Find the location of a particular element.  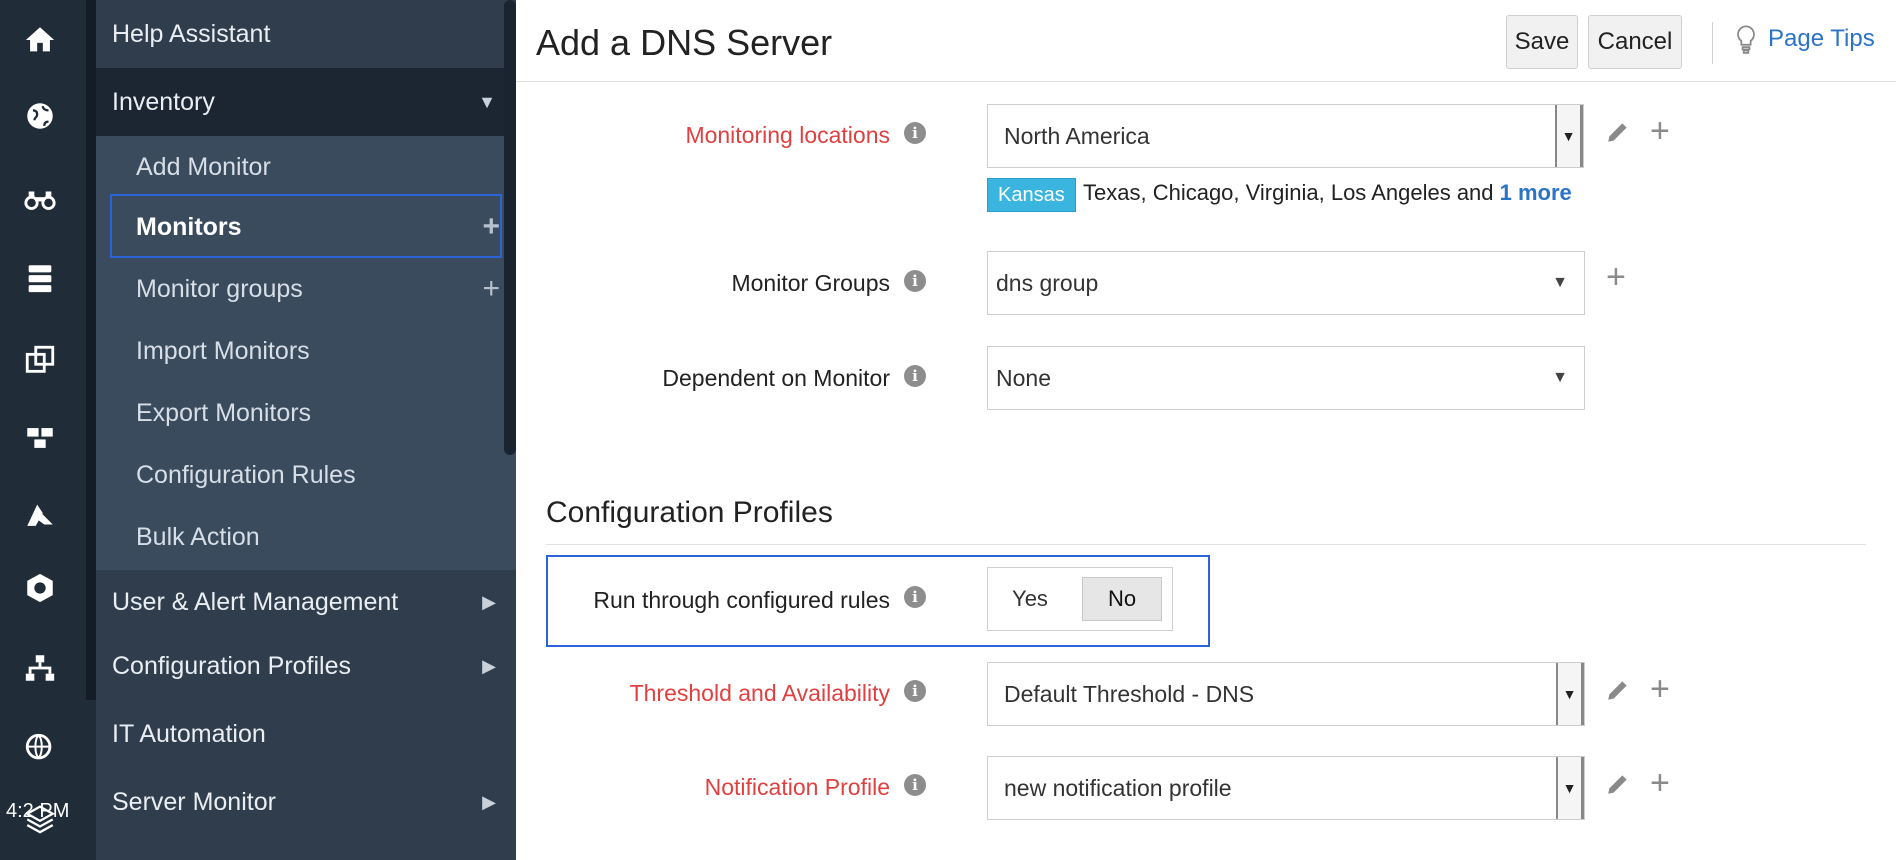

server-stack-icon is located at coordinates (40, 278).